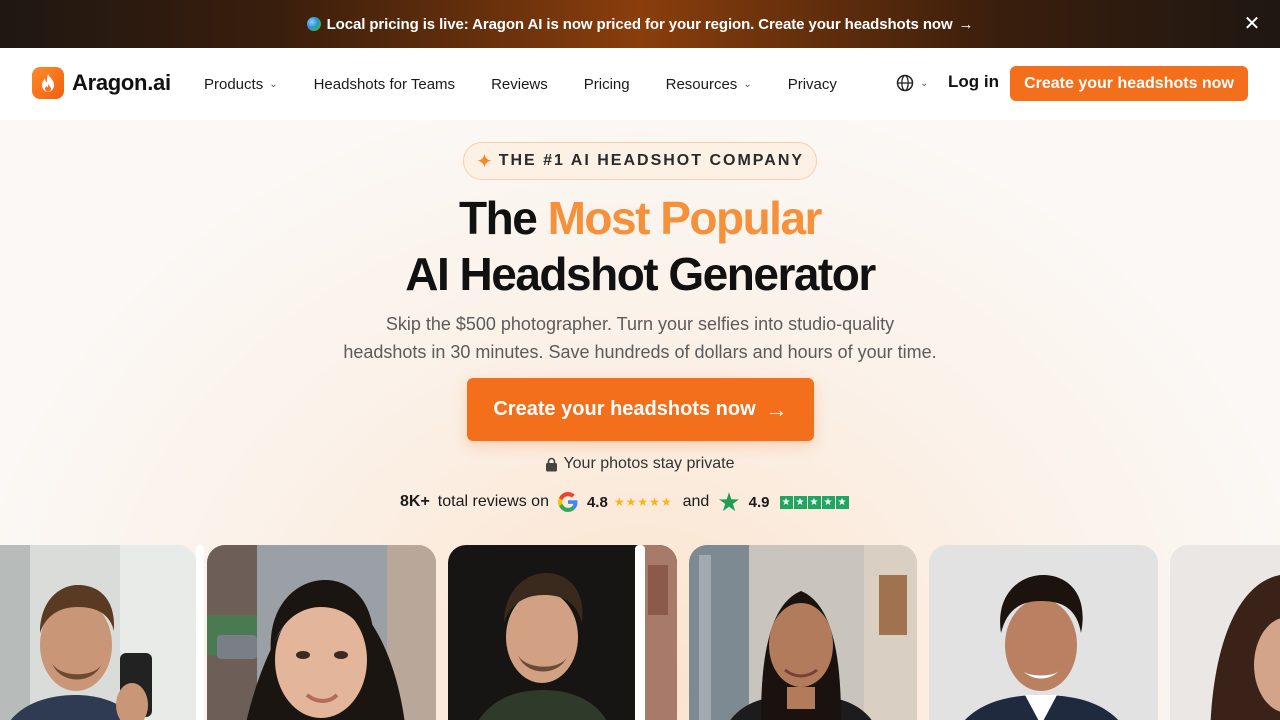  I want to click on logo-text: Aragon.ai, so click(121, 82).